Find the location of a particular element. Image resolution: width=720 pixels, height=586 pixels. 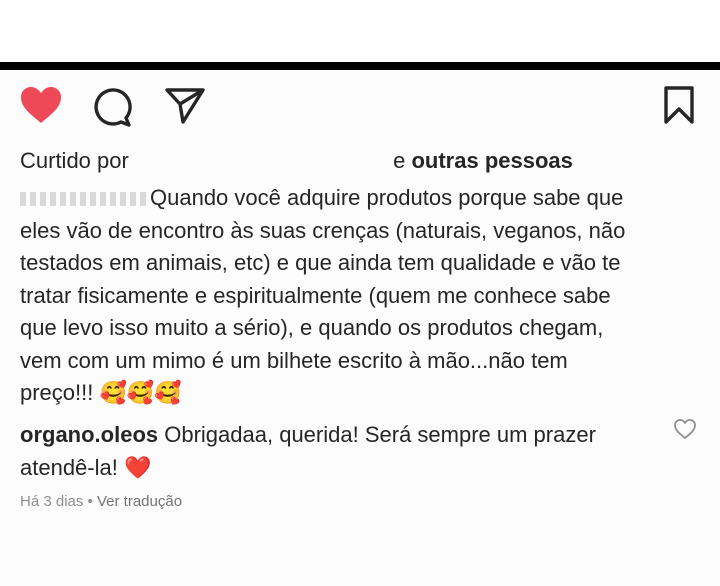

red-heart-emoji-icon: ❤️ is located at coordinates (137, 467).